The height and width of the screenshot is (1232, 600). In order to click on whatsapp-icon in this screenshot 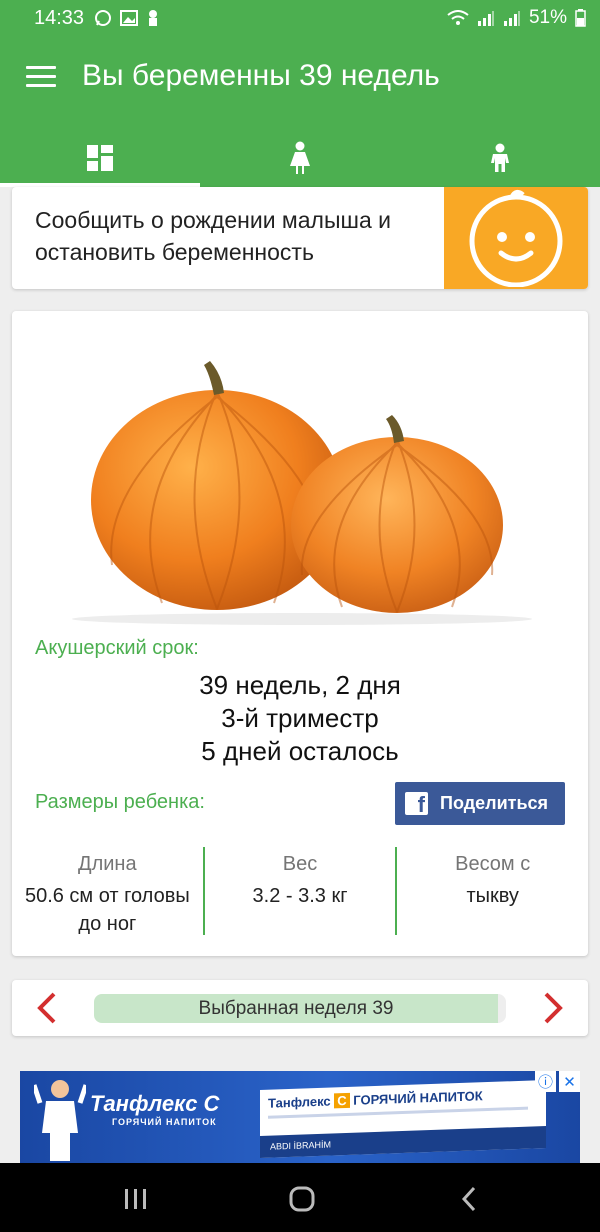, I will do `click(103, 18)`.